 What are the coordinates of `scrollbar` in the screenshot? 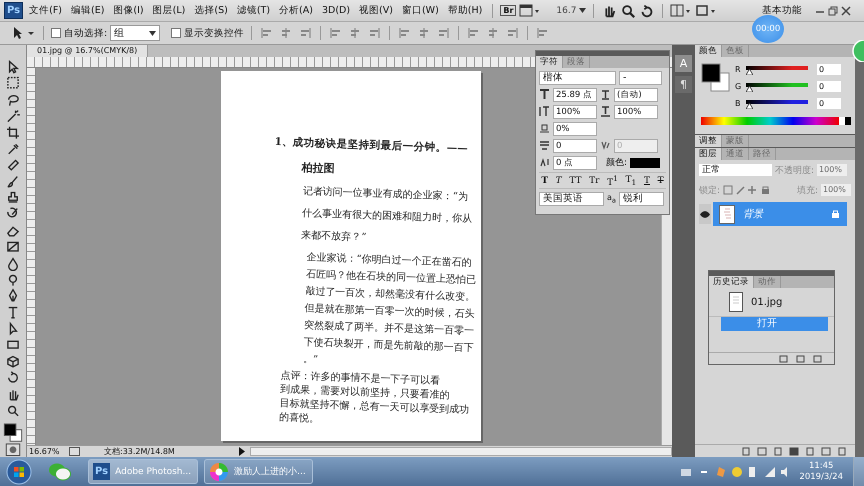 It's located at (461, 451).